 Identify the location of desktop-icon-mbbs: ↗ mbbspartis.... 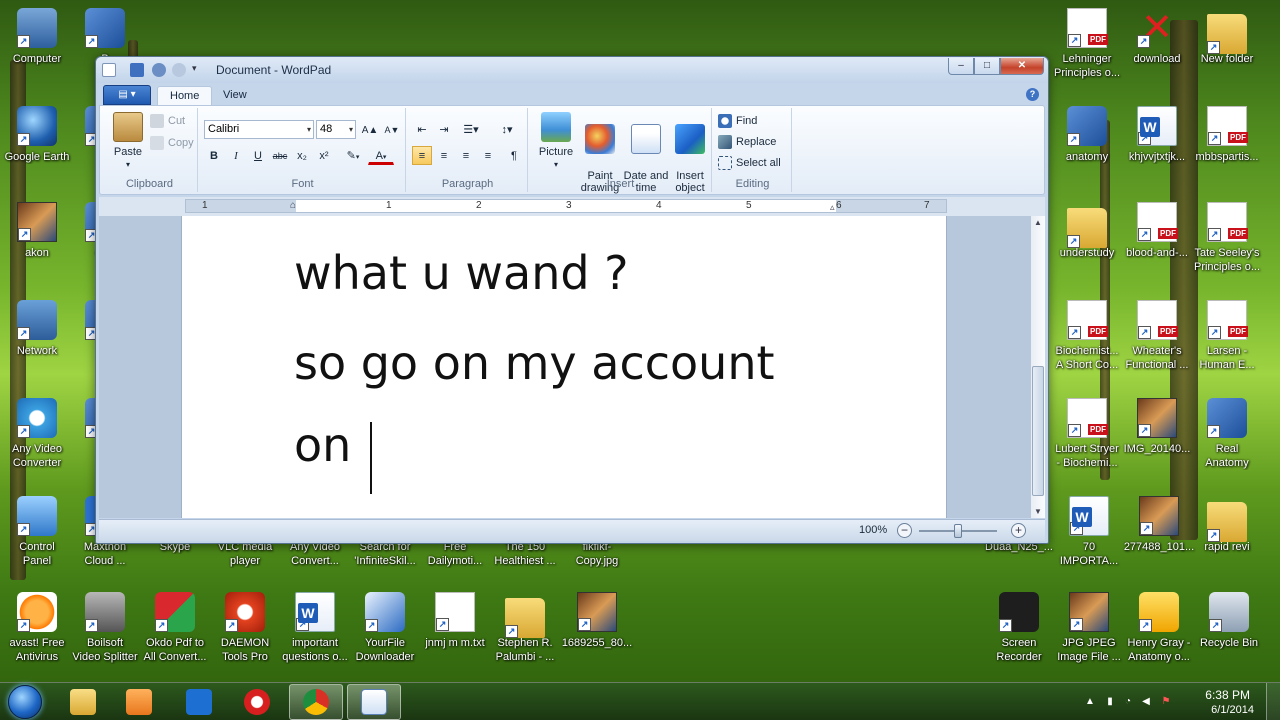
(1227, 144).